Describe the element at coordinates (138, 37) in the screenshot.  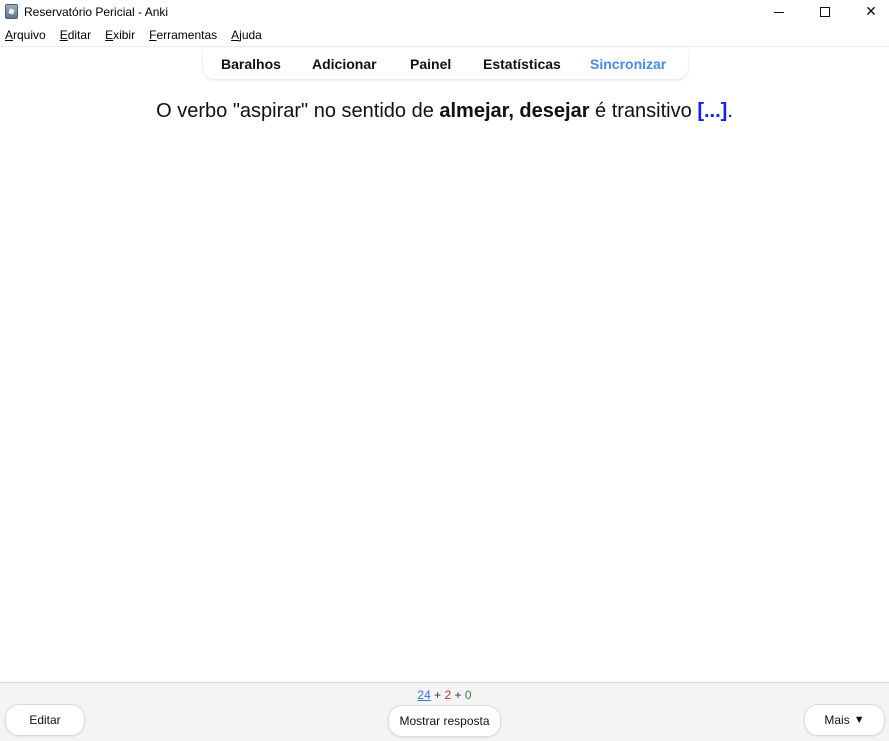
I see `menu-bar: Arquivo Editar Exibir Ferramentas Ajuda` at that location.